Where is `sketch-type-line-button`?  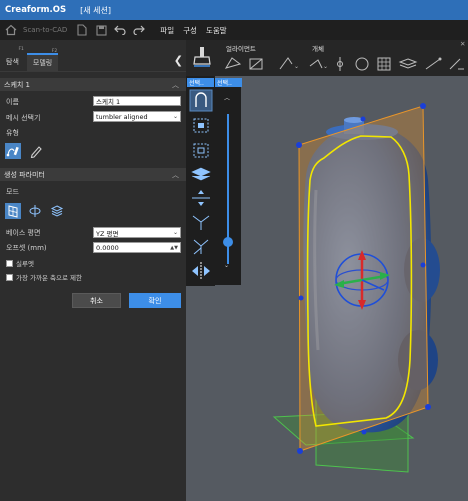 sketch-type-line-button is located at coordinates (36, 151).